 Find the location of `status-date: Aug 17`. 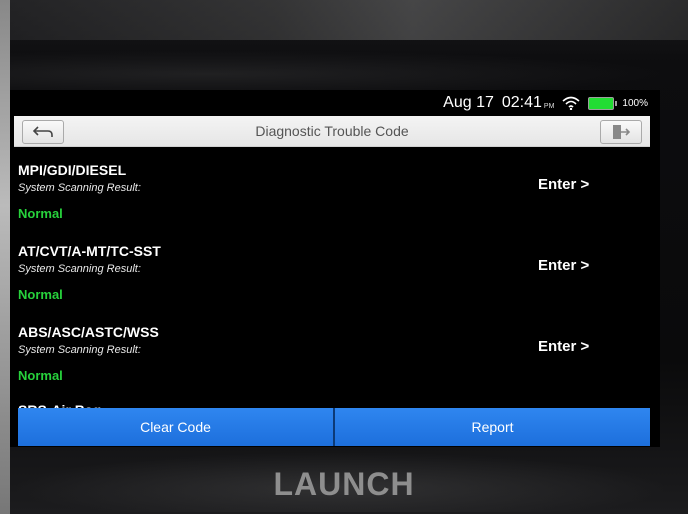

status-date: Aug 17 is located at coordinates (468, 102).